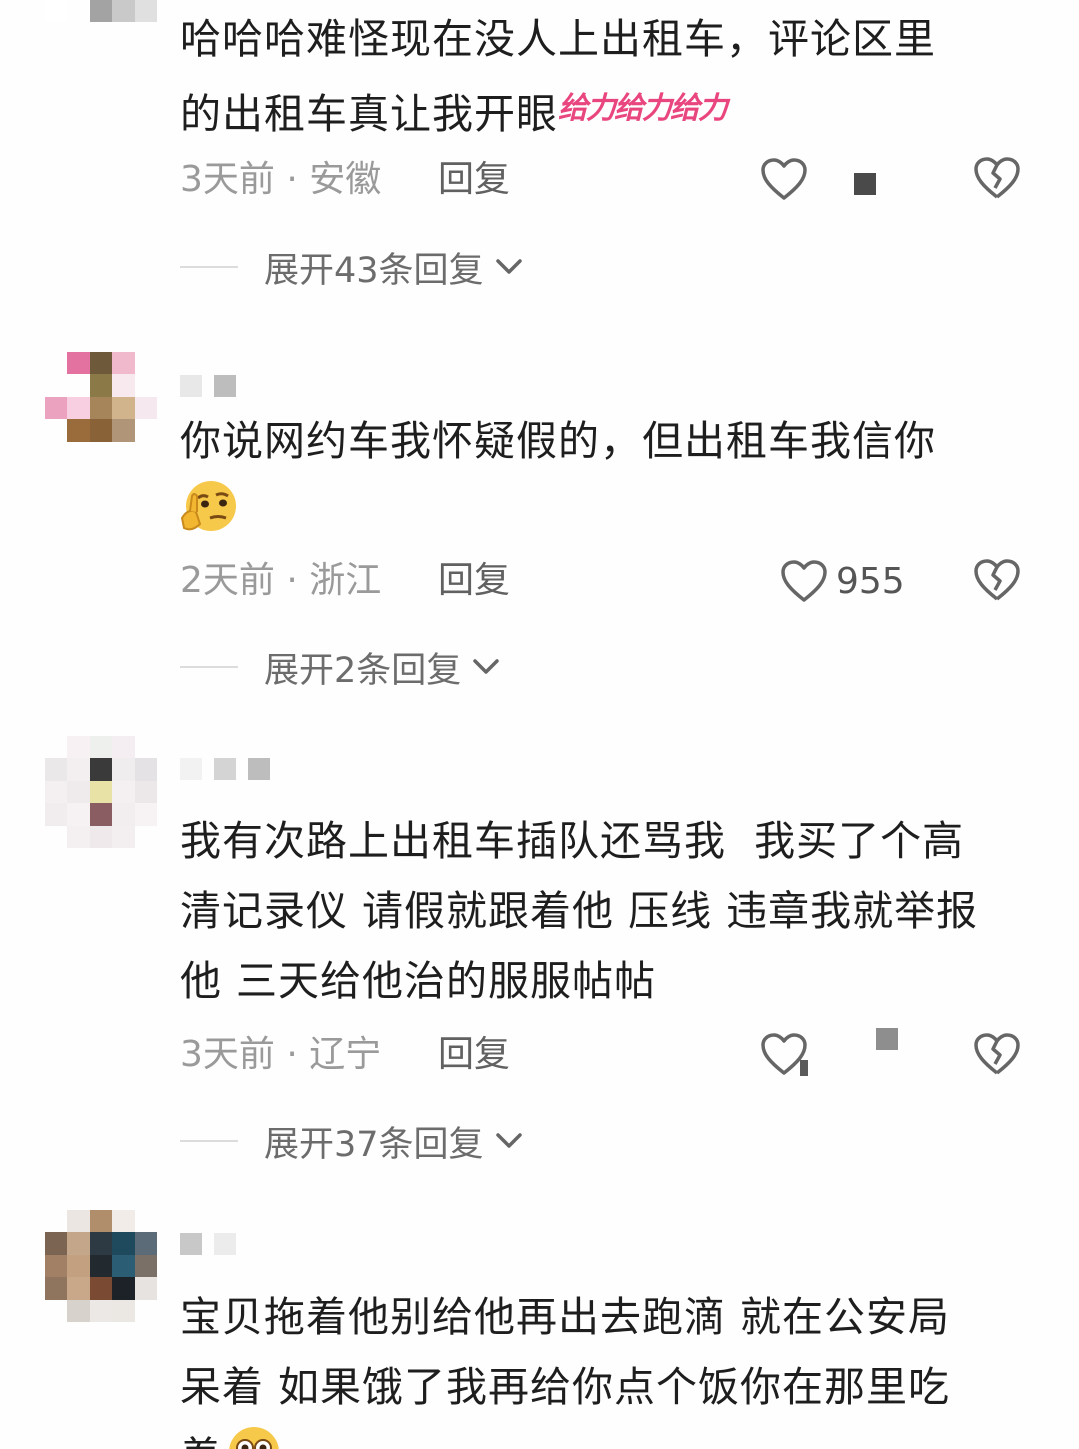  Describe the element at coordinates (281, 580) in the screenshot. I see `comment-meta: 2天前 · 浙江` at that location.